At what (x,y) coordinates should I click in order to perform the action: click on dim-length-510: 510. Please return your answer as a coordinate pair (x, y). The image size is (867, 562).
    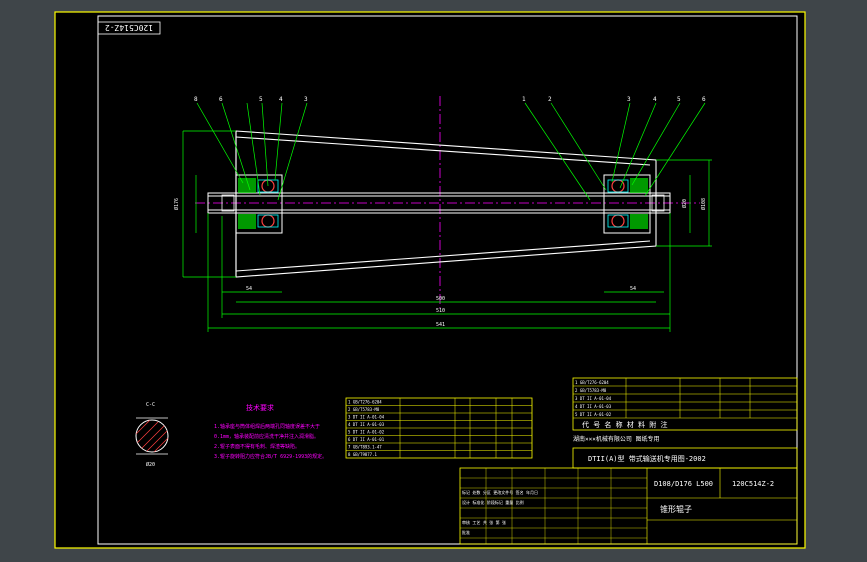
    Looking at the image, I should click on (440, 311).